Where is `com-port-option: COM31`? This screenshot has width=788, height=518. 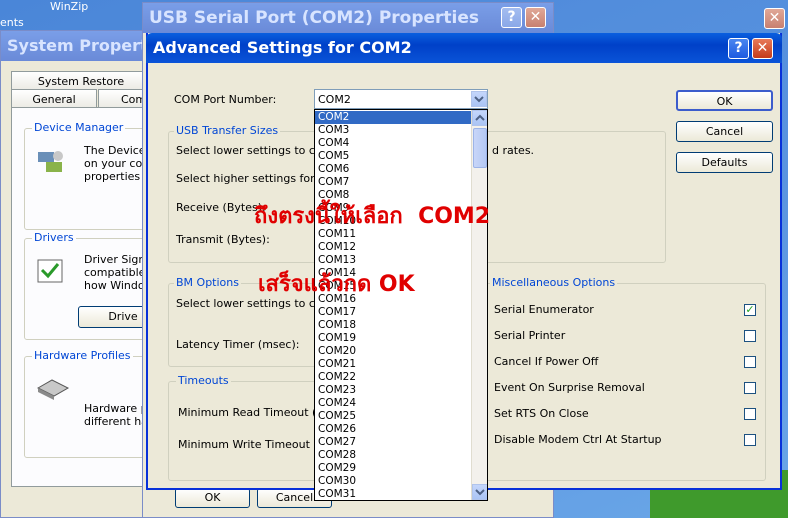
com-port-option: COM31 is located at coordinates (393, 494).